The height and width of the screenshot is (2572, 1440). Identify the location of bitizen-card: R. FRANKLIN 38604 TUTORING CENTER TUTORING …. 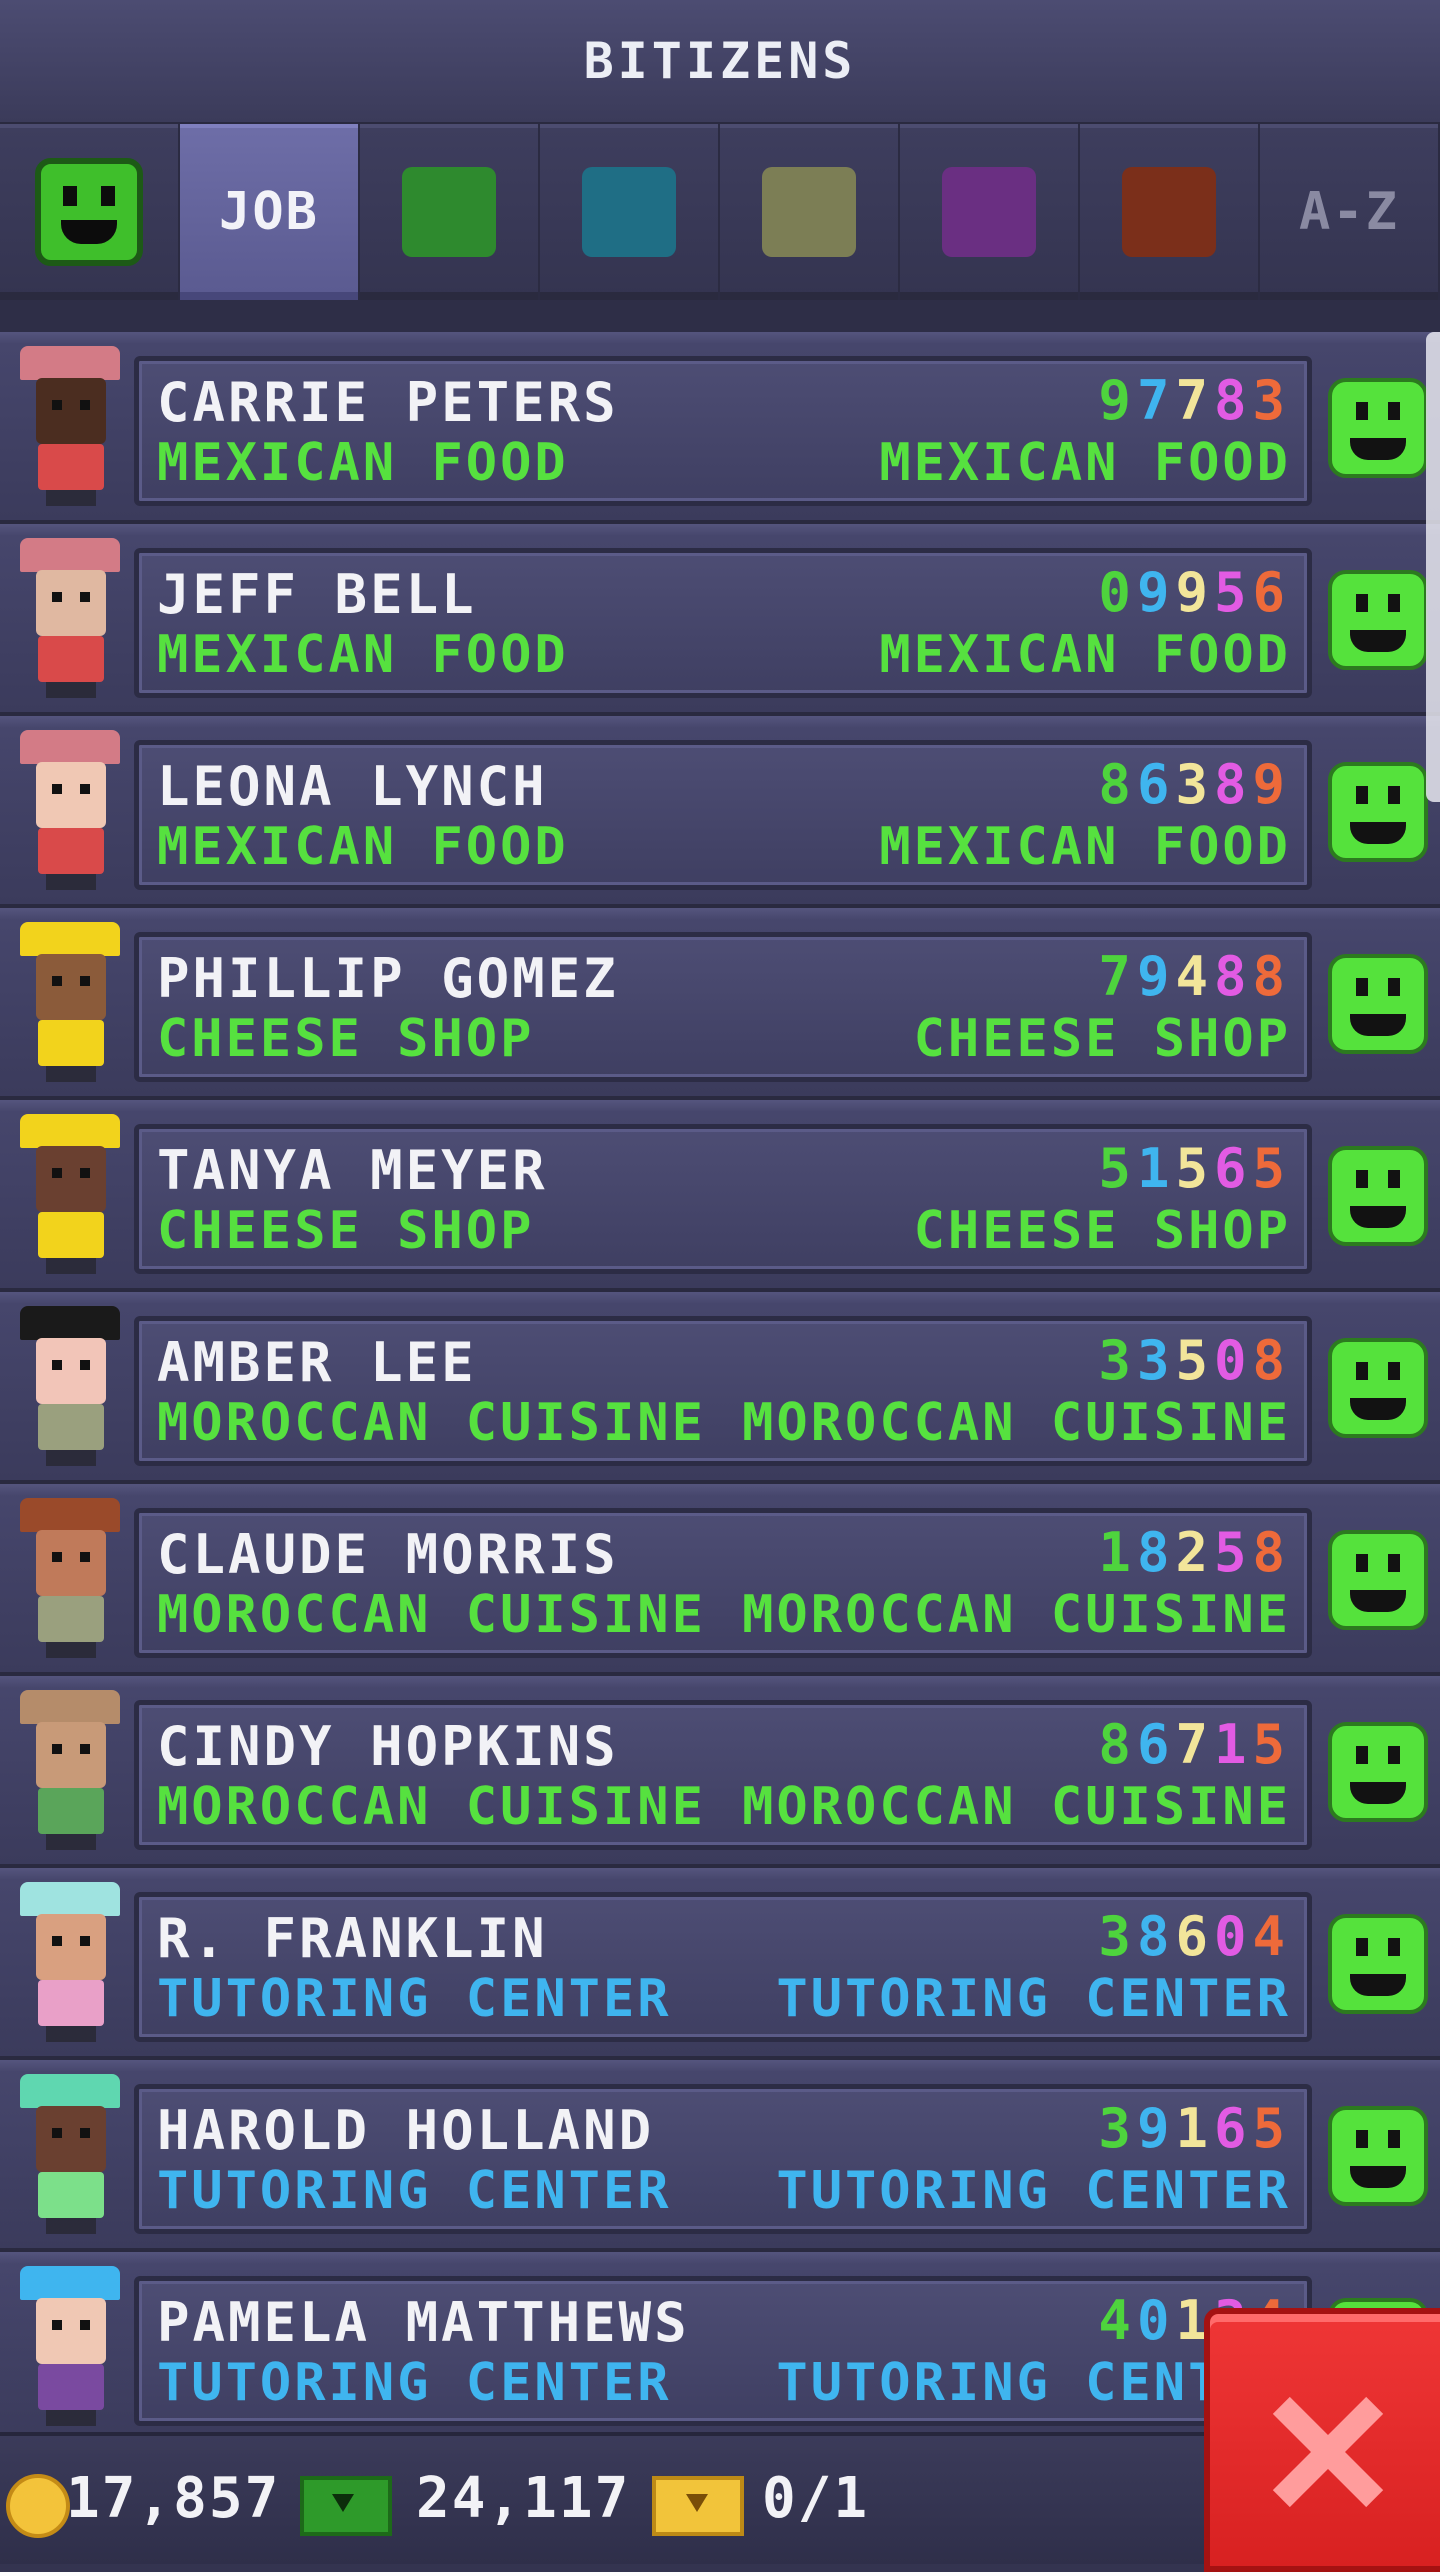
(723, 1967).